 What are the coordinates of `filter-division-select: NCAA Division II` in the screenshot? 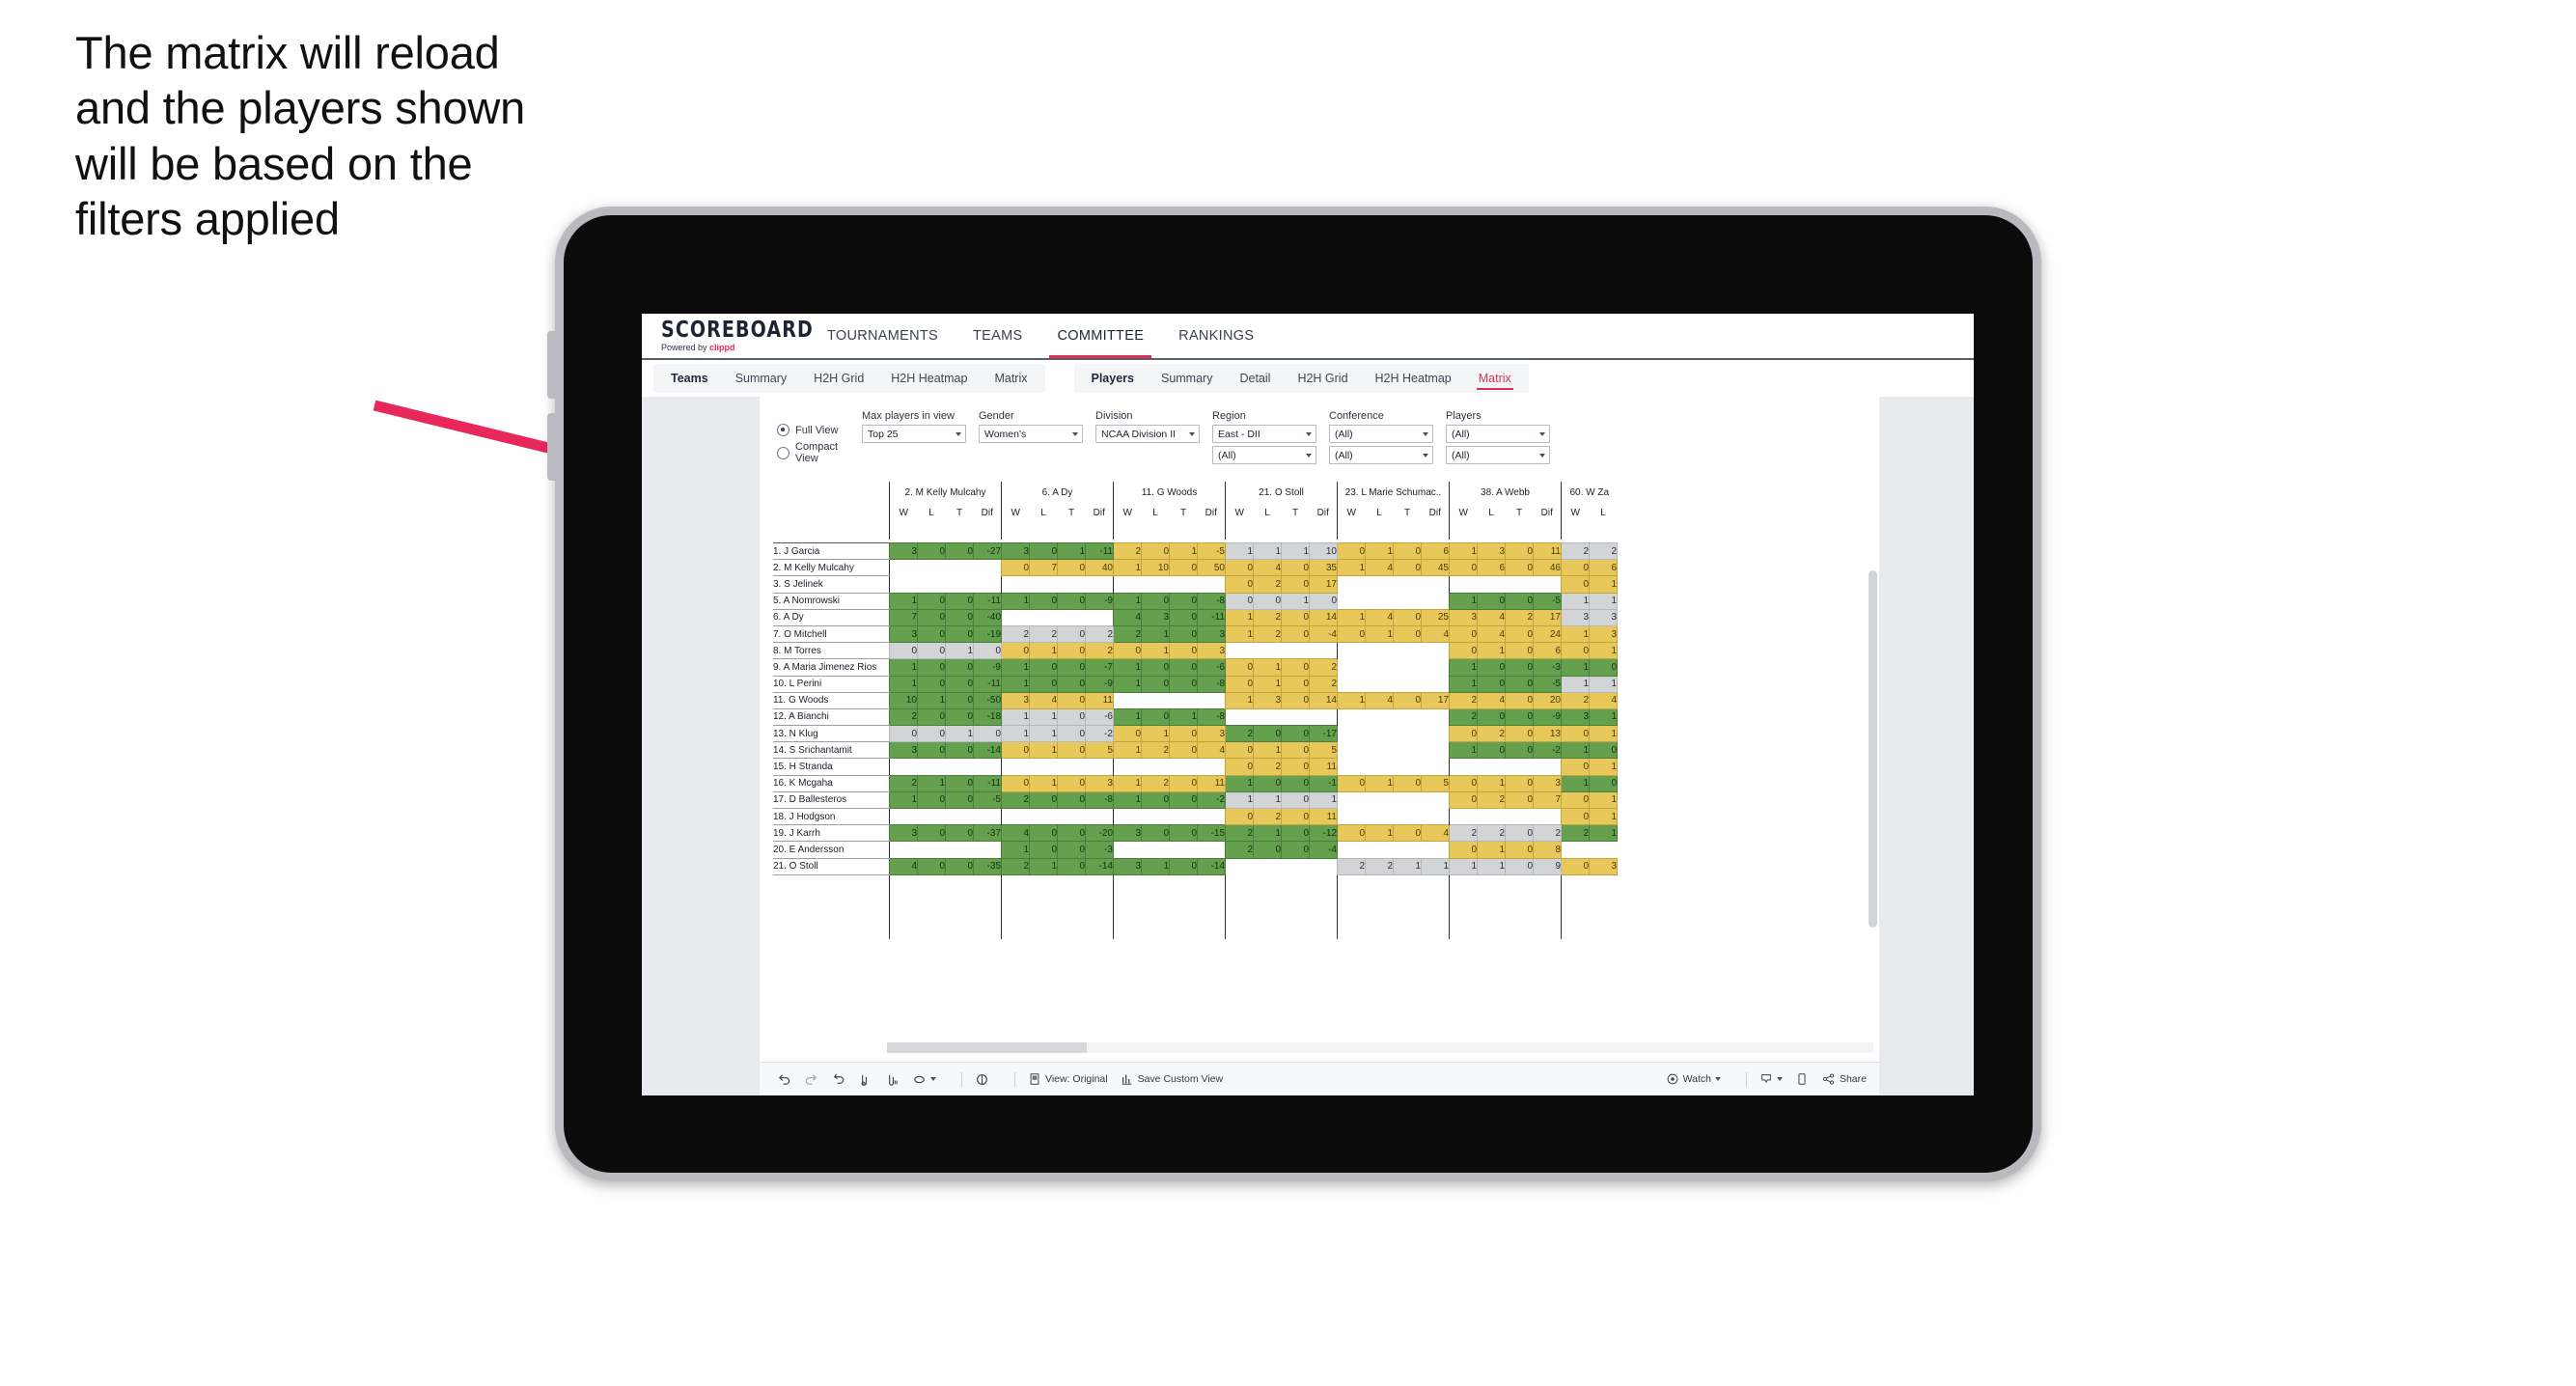 It's located at (1147, 434).